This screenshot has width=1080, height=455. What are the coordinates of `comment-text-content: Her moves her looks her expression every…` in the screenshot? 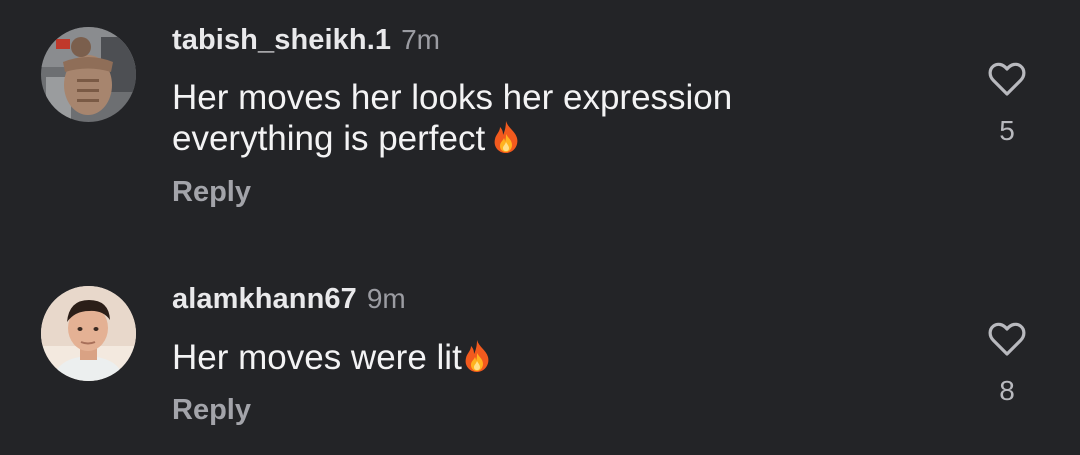 It's located at (452, 118).